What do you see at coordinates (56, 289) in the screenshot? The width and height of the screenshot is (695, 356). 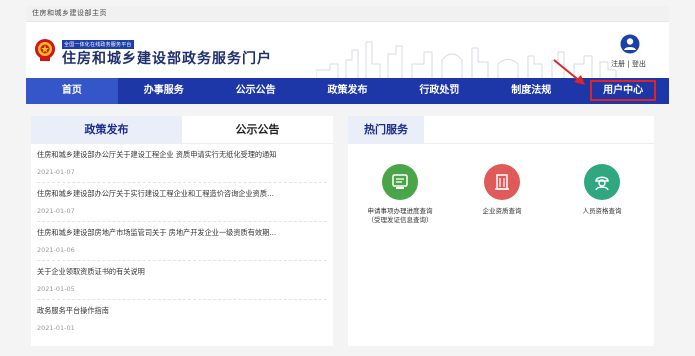 I see `news-date: 2021-01-05` at bounding box center [56, 289].